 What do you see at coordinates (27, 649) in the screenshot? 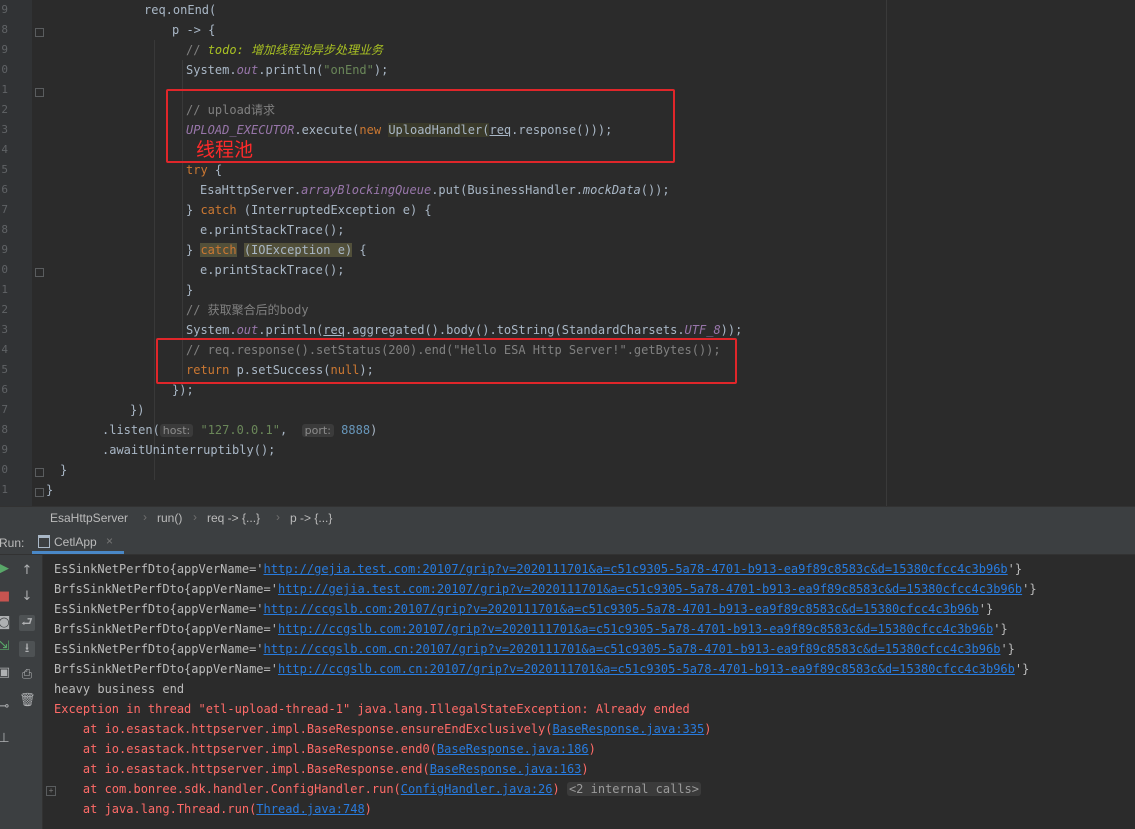
I see `scroll-to-end-icon: ⭳` at bounding box center [27, 649].